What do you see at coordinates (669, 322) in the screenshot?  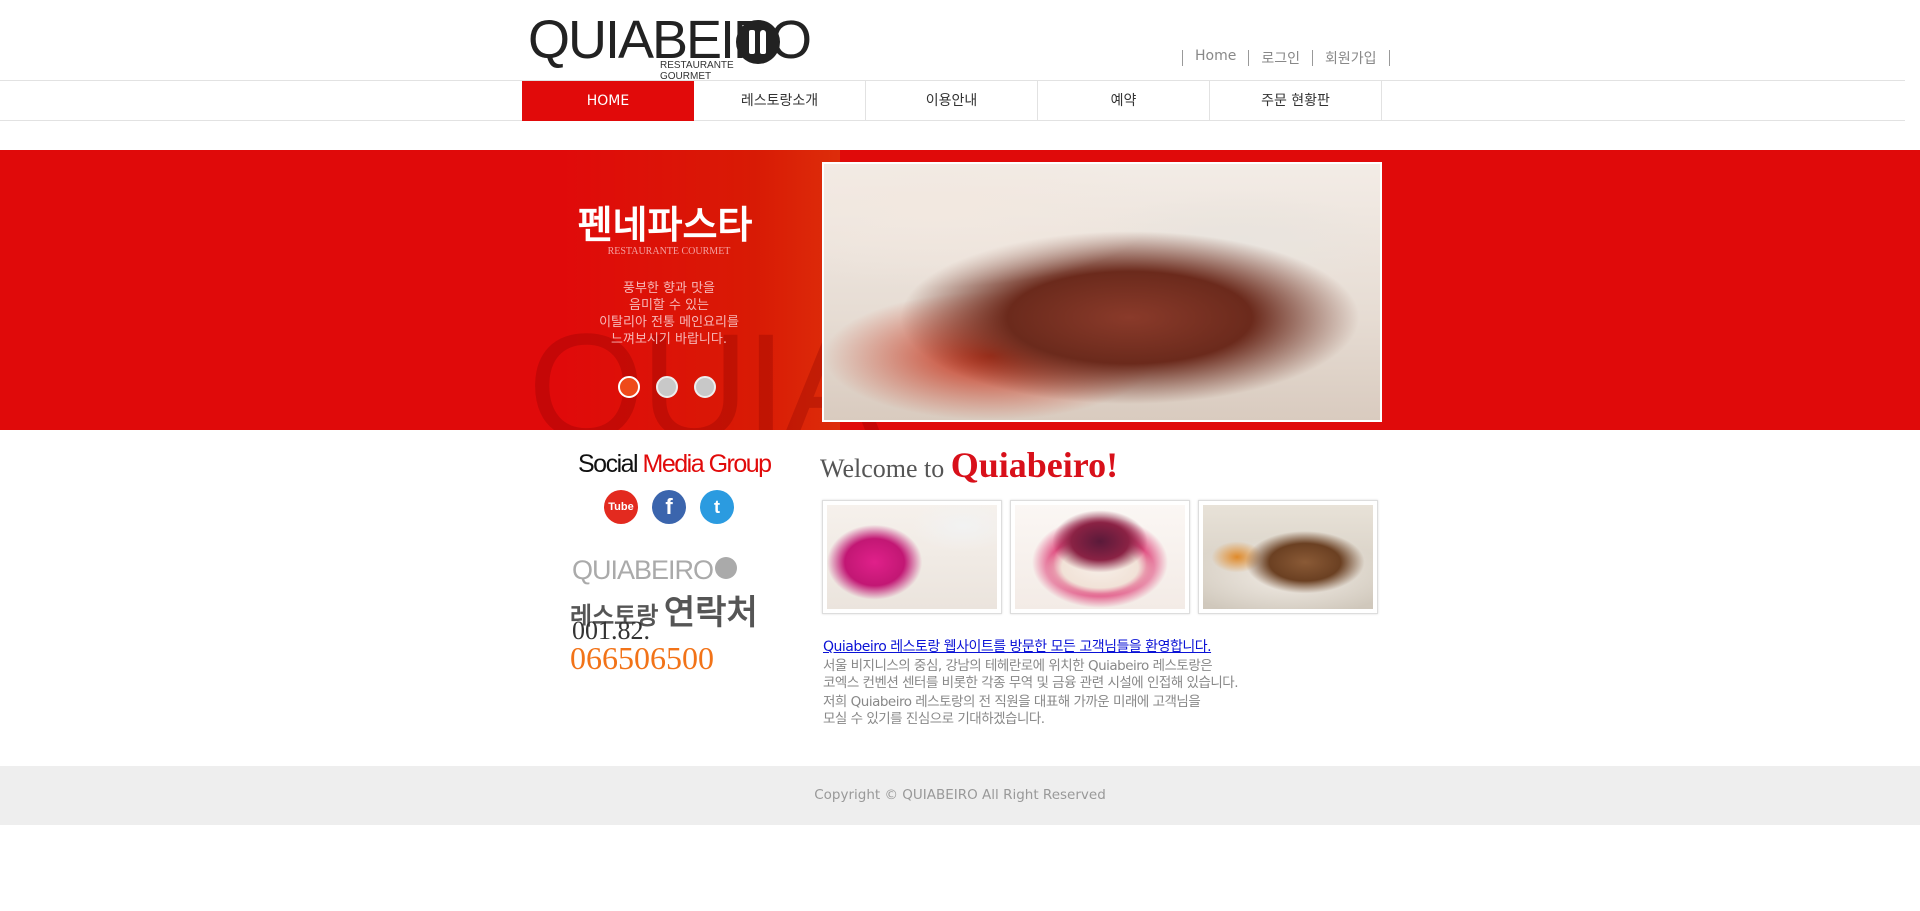 I see `banner-line: 이탈리아 전통 메인요리를` at bounding box center [669, 322].